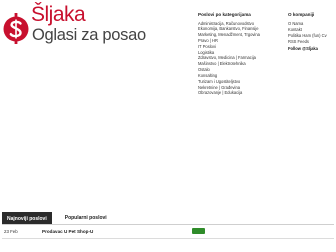 The height and width of the screenshot is (252, 336). I want to click on follow-link: Follow @Sljaka, so click(311, 49).